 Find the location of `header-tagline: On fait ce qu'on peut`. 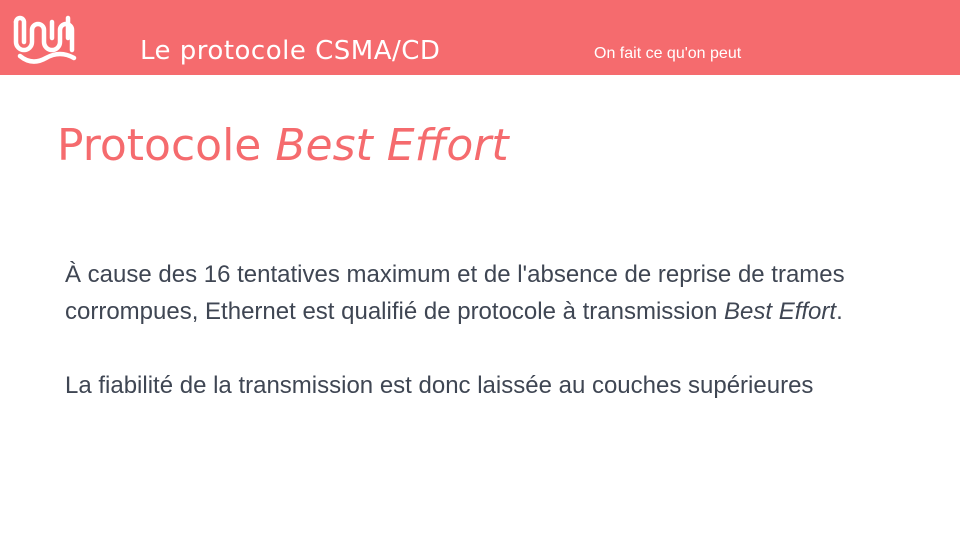

header-tagline: On fait ce qu'on peut is located at coordinates (668, 53).